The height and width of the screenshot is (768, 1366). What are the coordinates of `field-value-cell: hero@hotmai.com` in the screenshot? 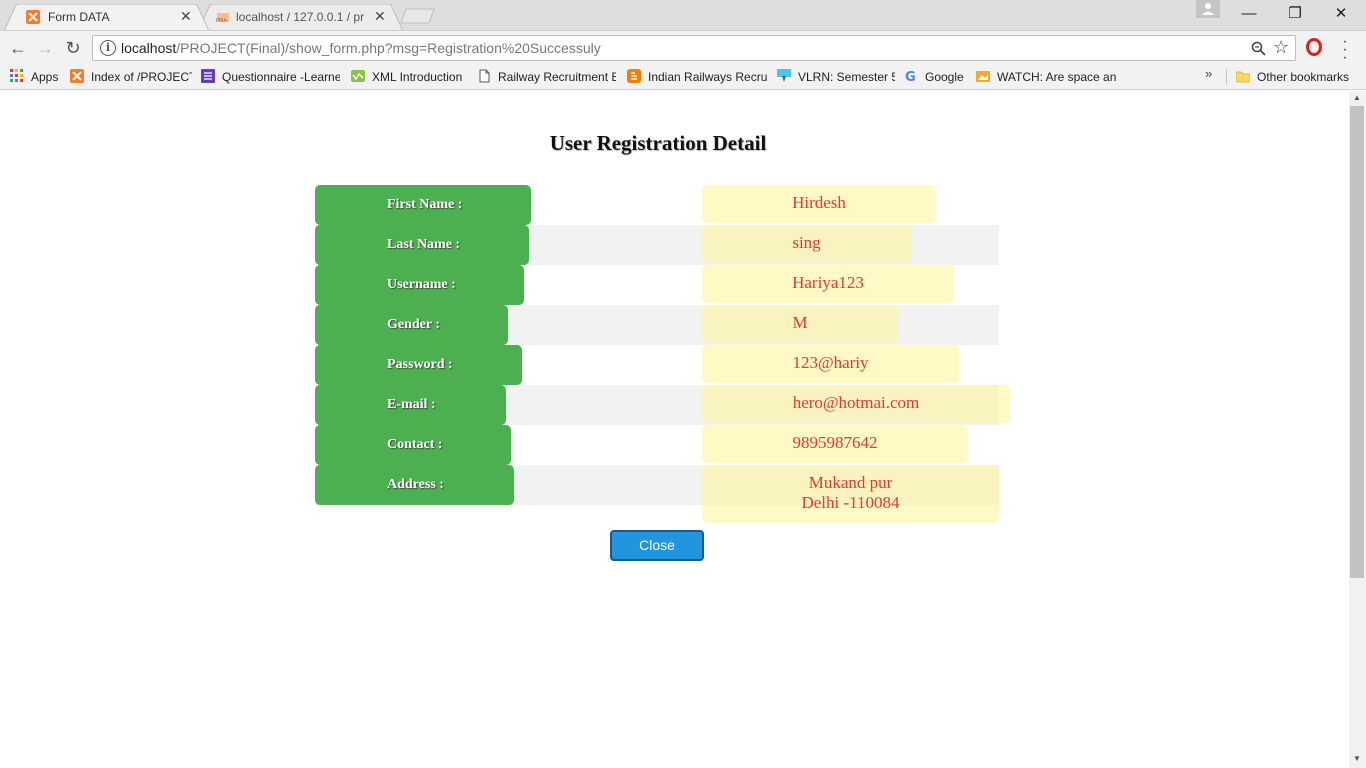 It's located at (856, 404).